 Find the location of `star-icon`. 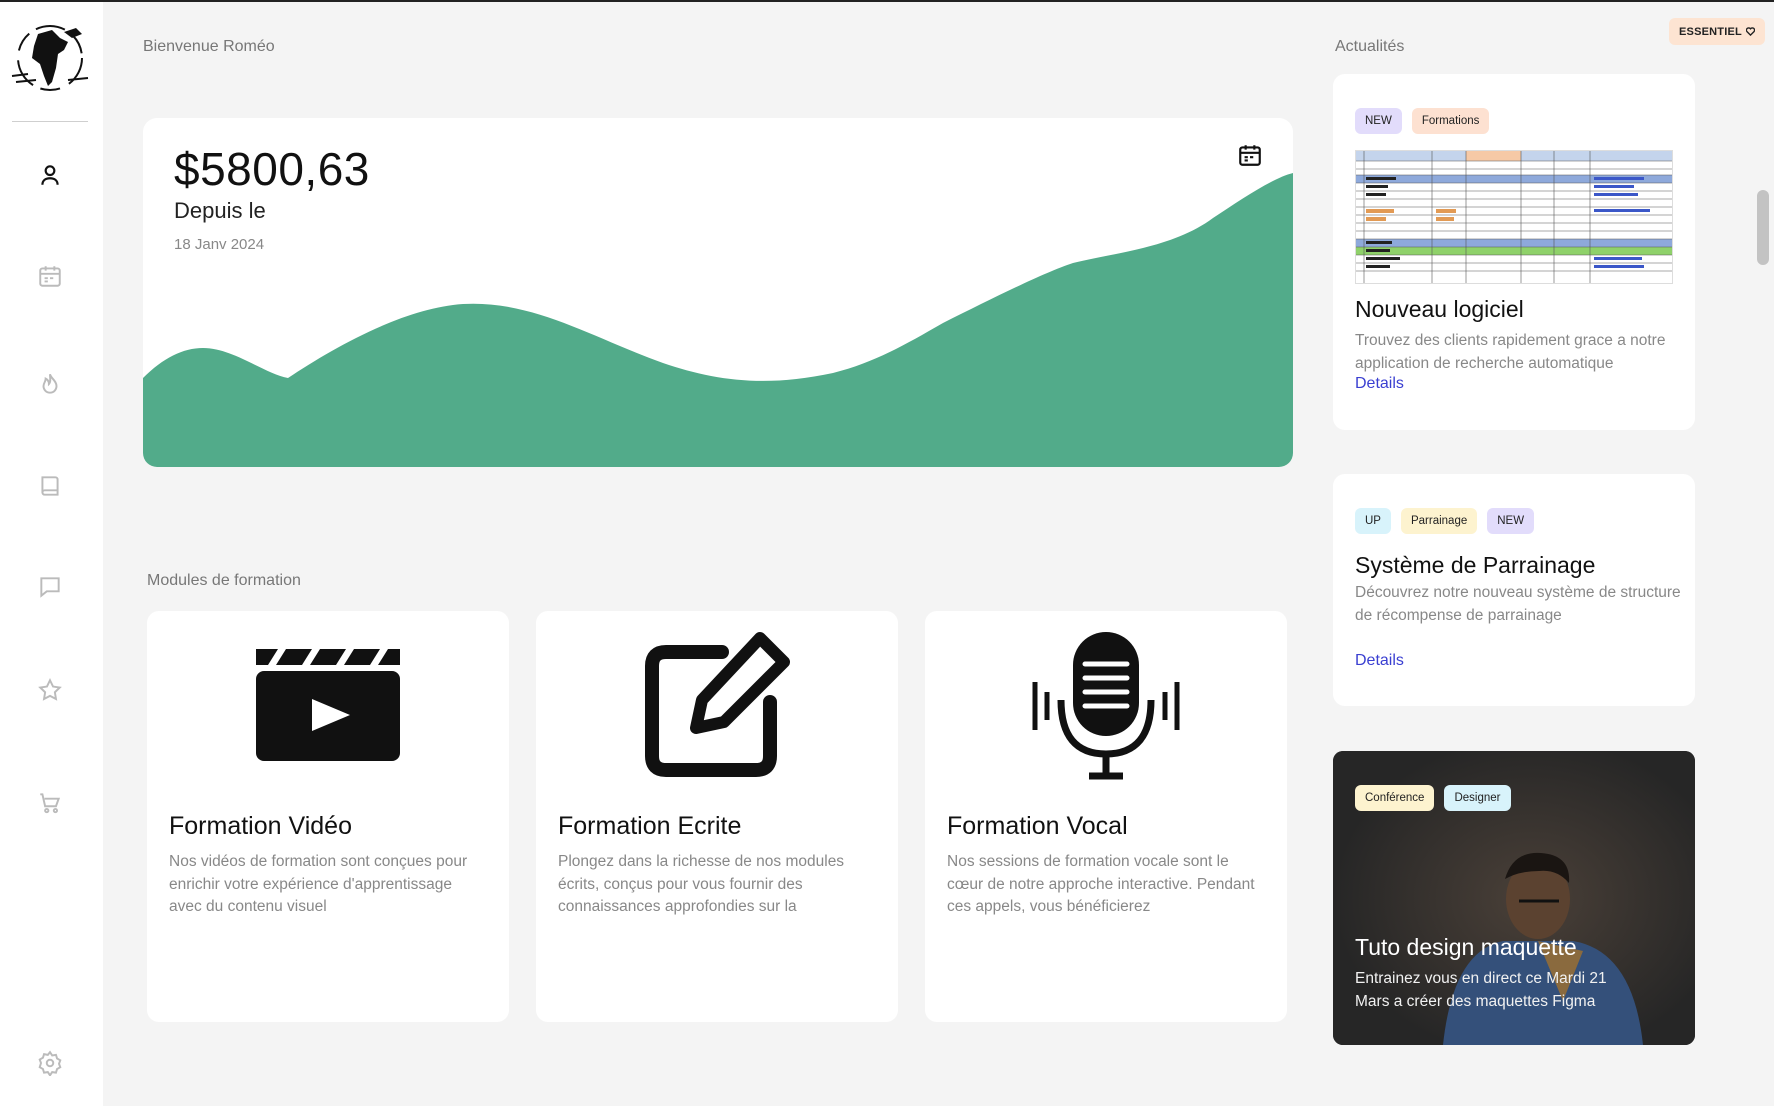

star-icon is located at coordinates (50, 689).